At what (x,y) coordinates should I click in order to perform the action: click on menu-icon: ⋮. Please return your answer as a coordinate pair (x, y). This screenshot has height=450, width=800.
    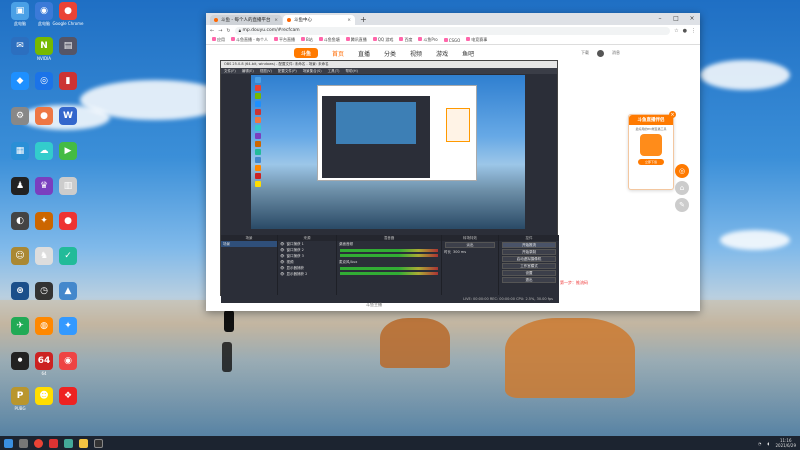
    Looking at the image, I should click on (693, 31).